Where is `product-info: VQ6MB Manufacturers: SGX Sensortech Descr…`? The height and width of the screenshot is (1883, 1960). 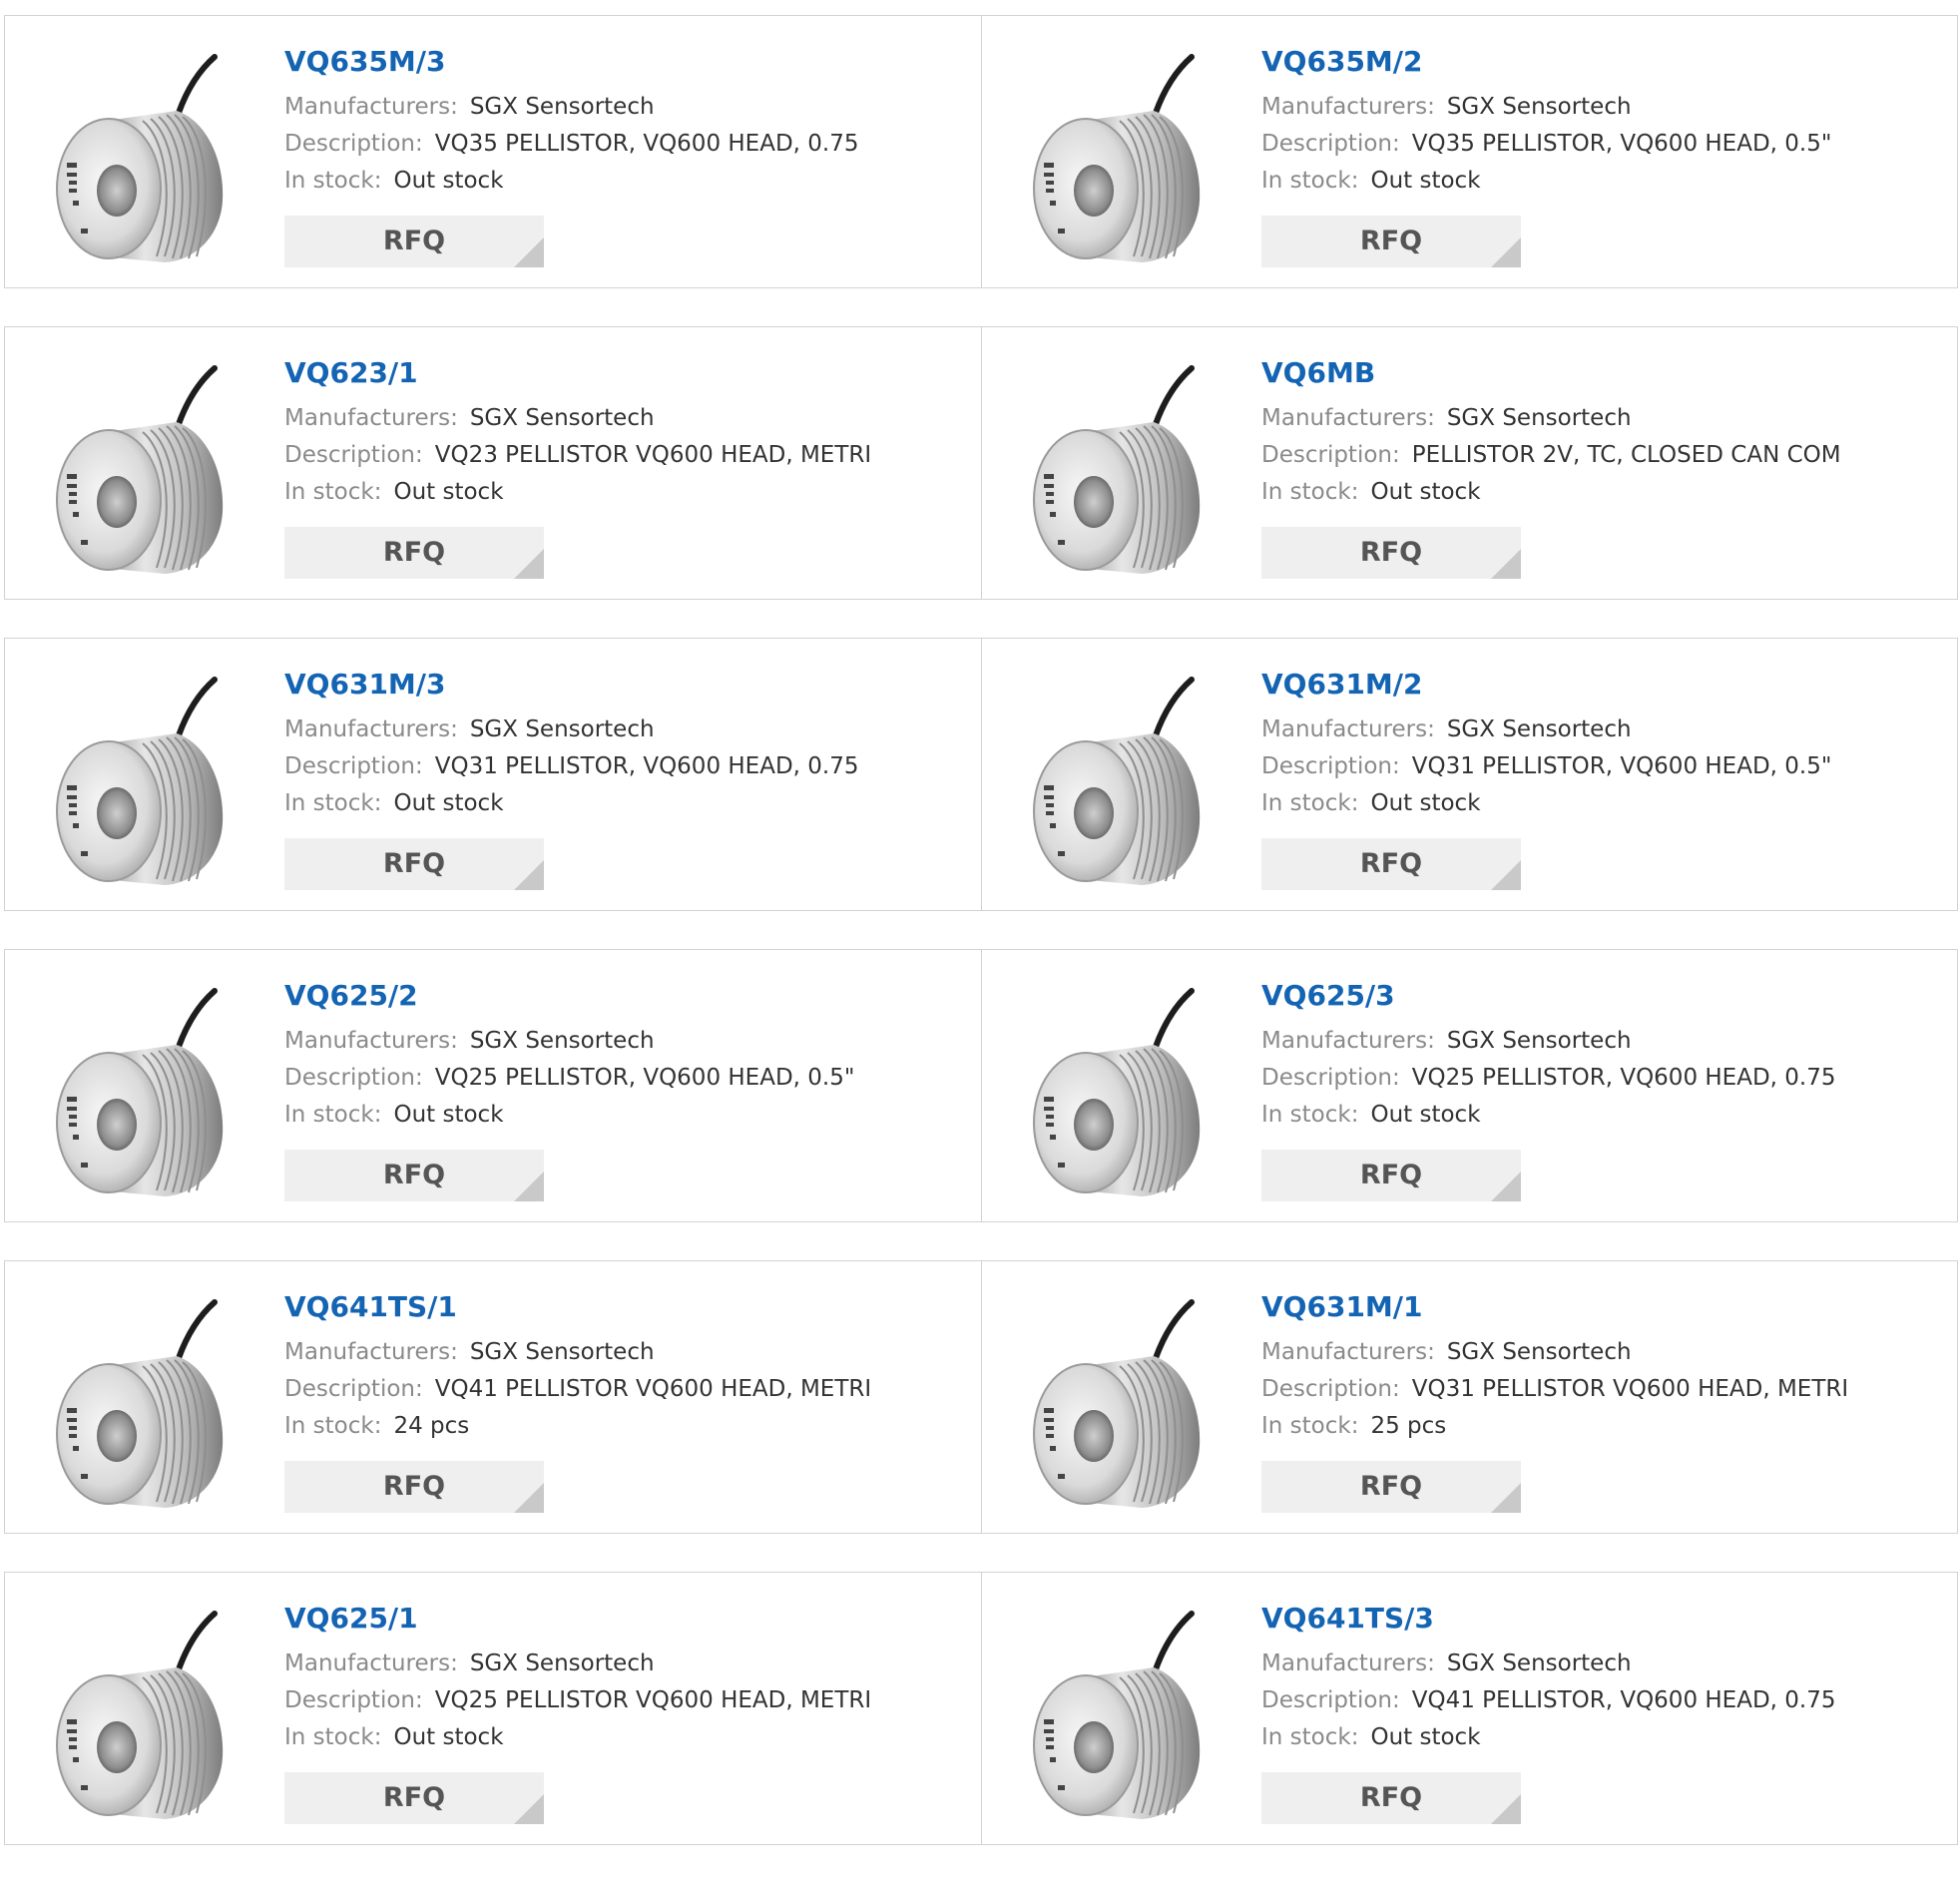 product-info: VQ6MB Manufacturers: SGX Sensortech Descr… is located at coordinates (1604, 433).